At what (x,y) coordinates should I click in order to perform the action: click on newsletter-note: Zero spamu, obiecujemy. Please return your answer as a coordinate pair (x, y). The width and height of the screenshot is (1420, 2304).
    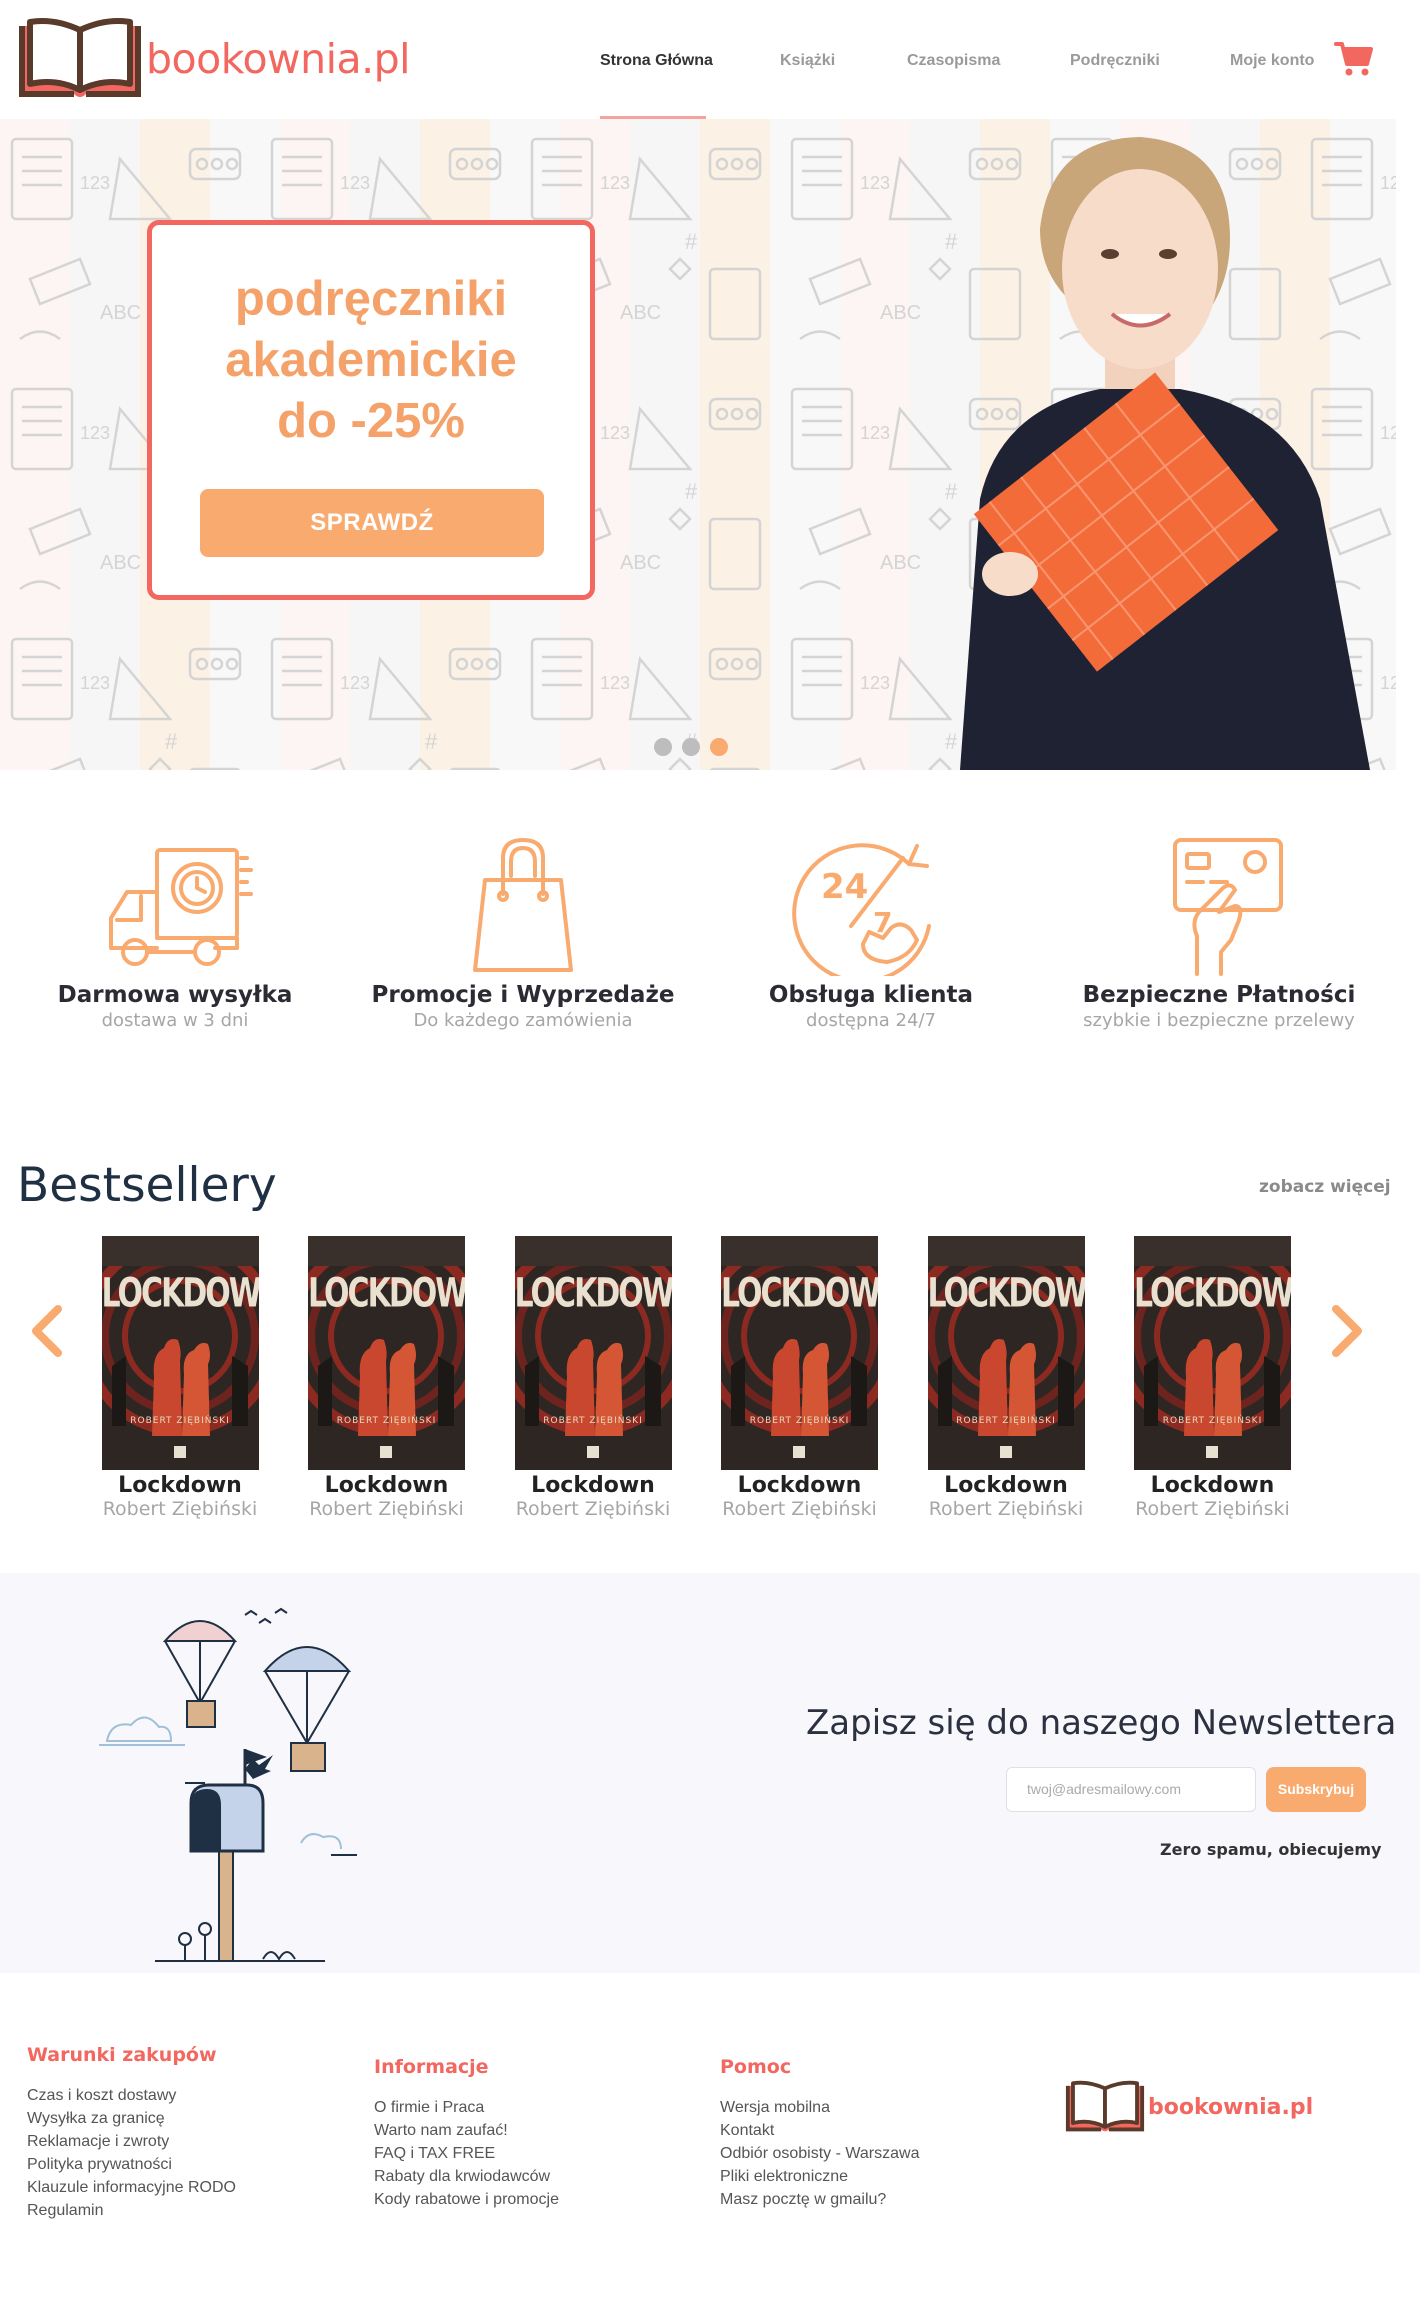
    Looking at the image, I should click on (1271, 1849).